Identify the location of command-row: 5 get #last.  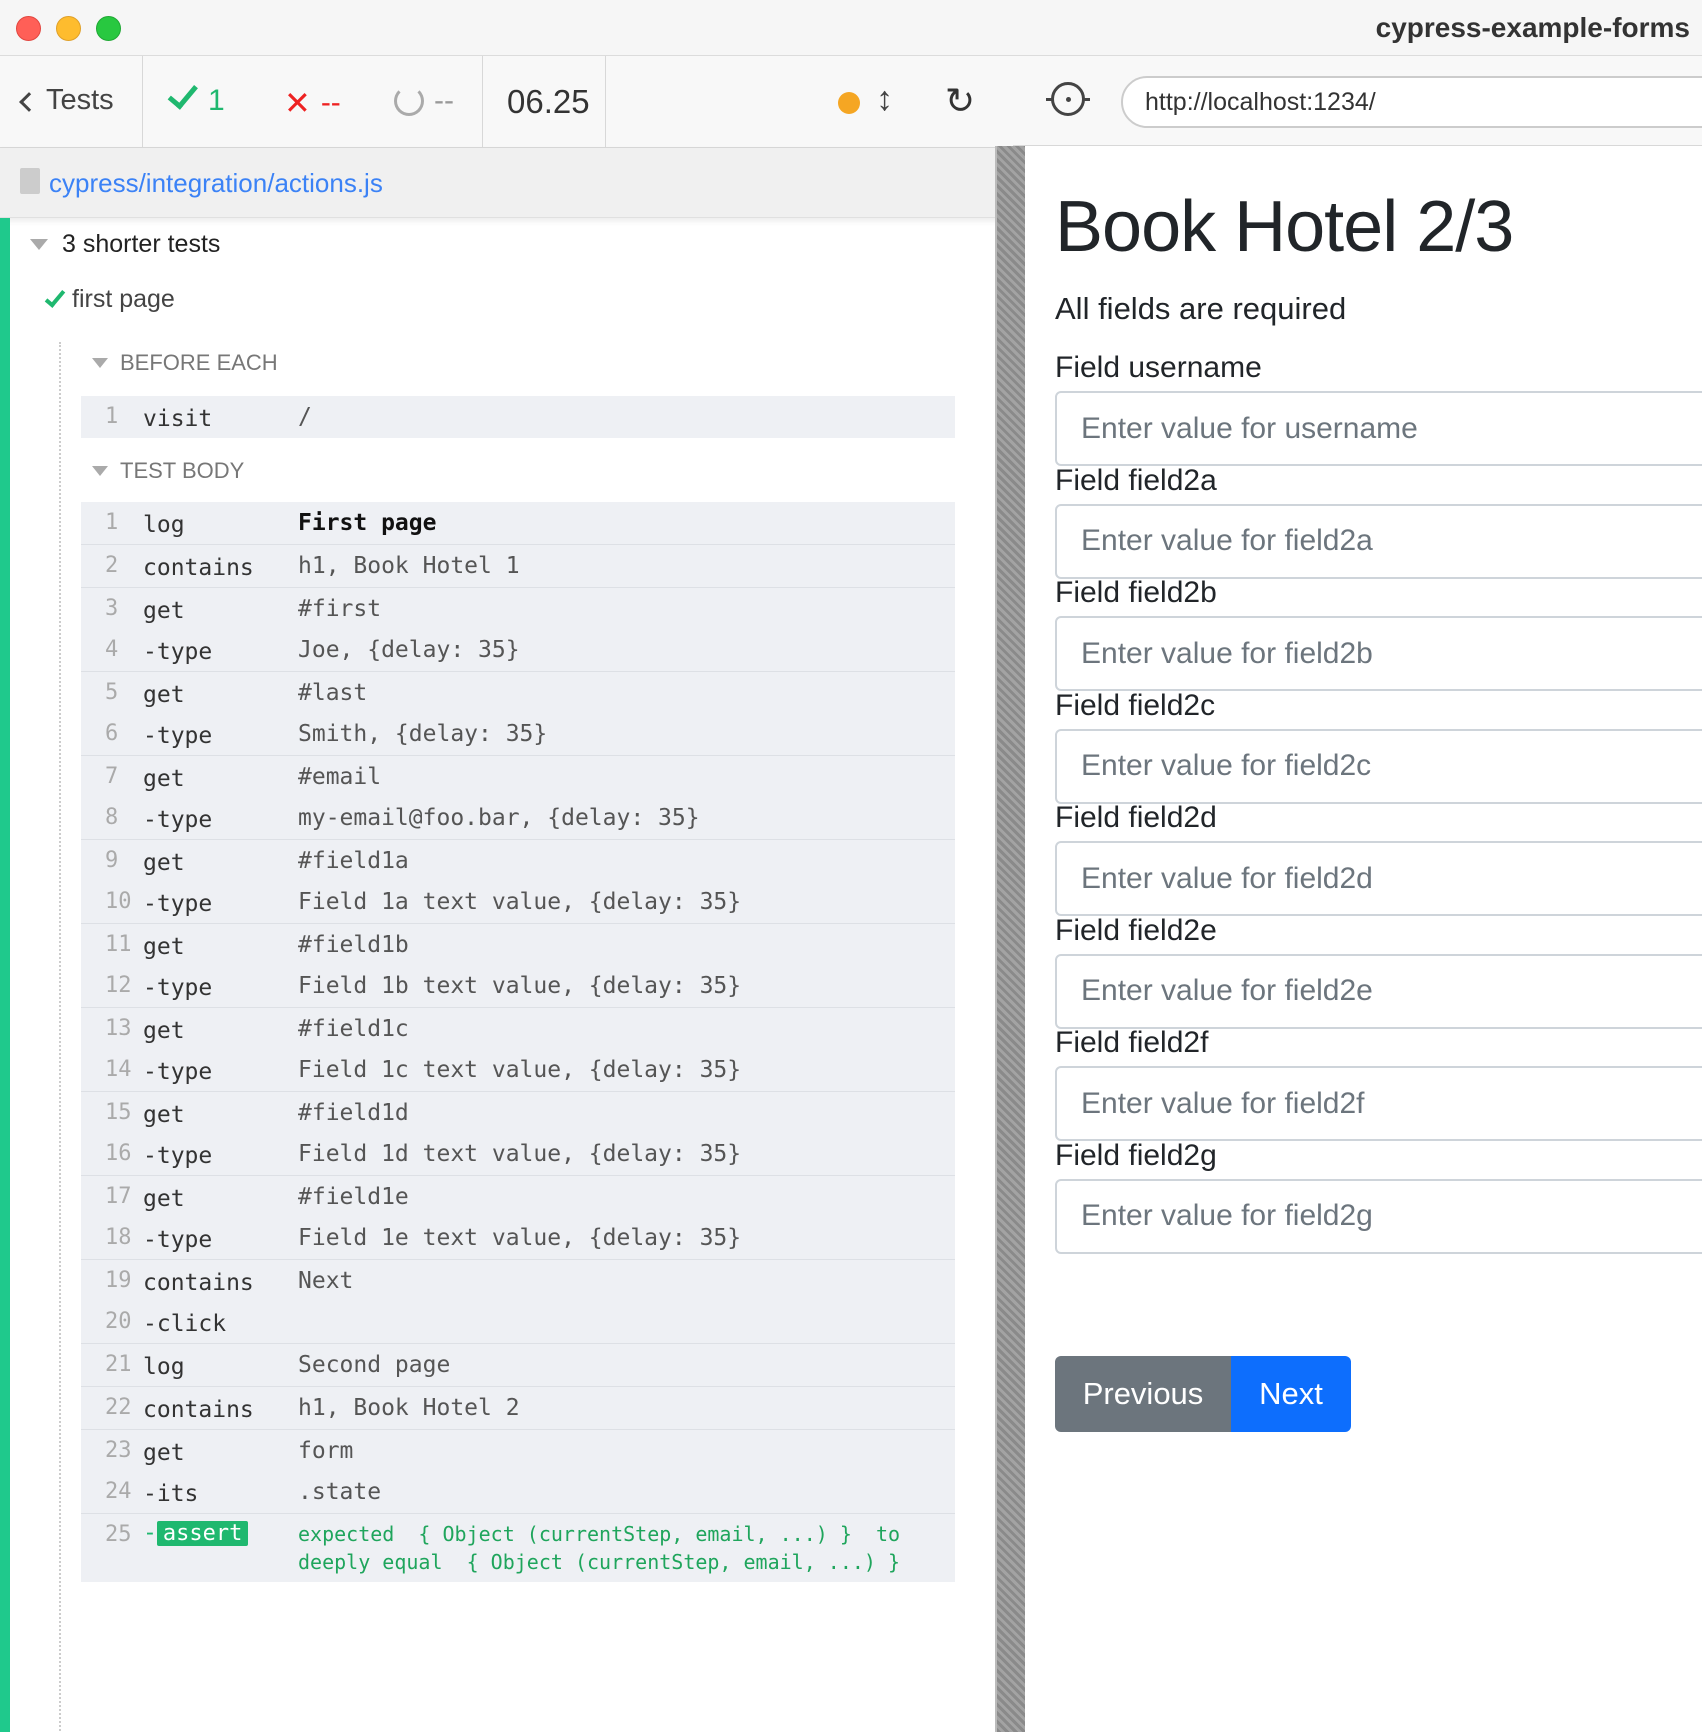
(518, 692).